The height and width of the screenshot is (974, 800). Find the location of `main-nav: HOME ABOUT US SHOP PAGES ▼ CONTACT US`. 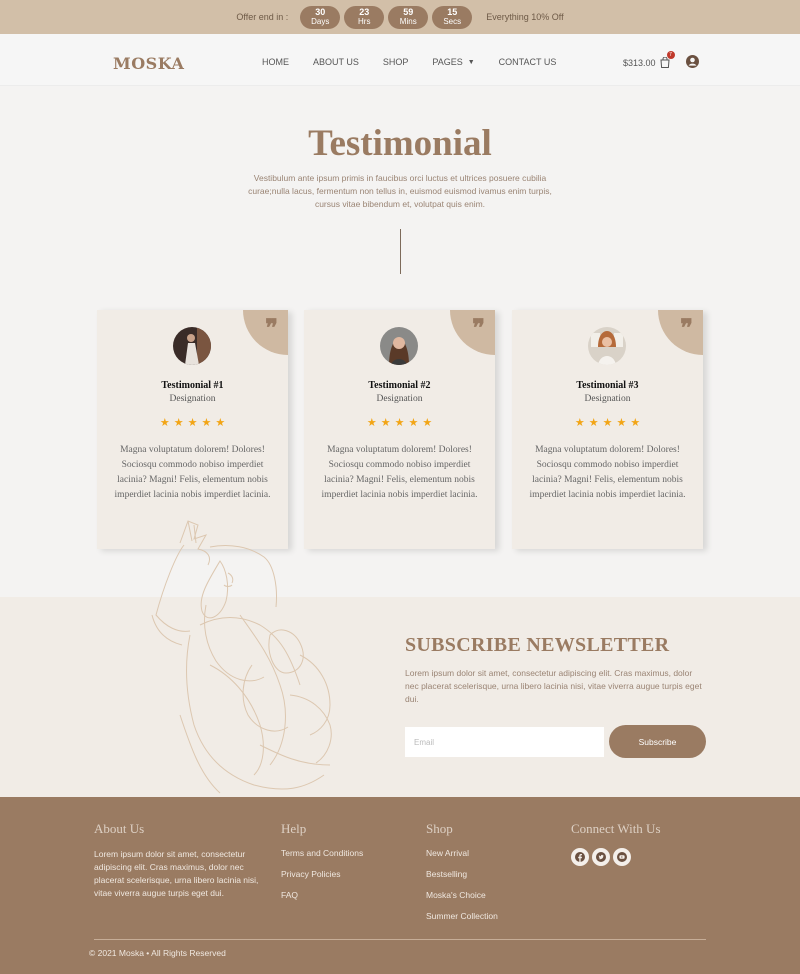

main-nav: HOME ABOUT US SHOP PAGES ▼ CONTACT US is located at coordinates (421, 62).